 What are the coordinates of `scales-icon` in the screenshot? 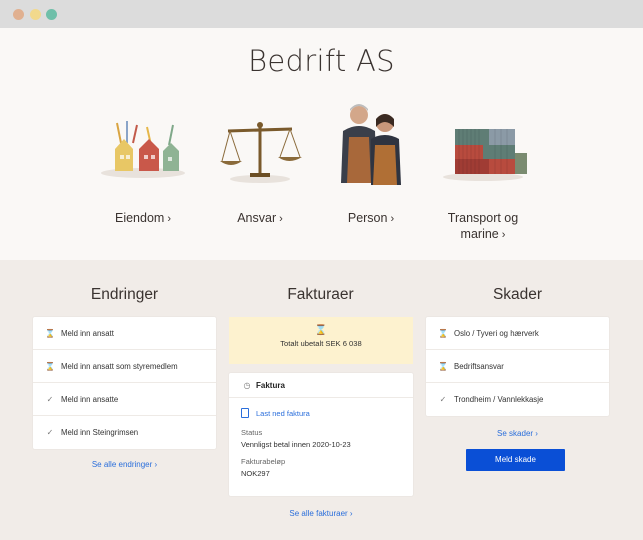 It's located at (260, 150).